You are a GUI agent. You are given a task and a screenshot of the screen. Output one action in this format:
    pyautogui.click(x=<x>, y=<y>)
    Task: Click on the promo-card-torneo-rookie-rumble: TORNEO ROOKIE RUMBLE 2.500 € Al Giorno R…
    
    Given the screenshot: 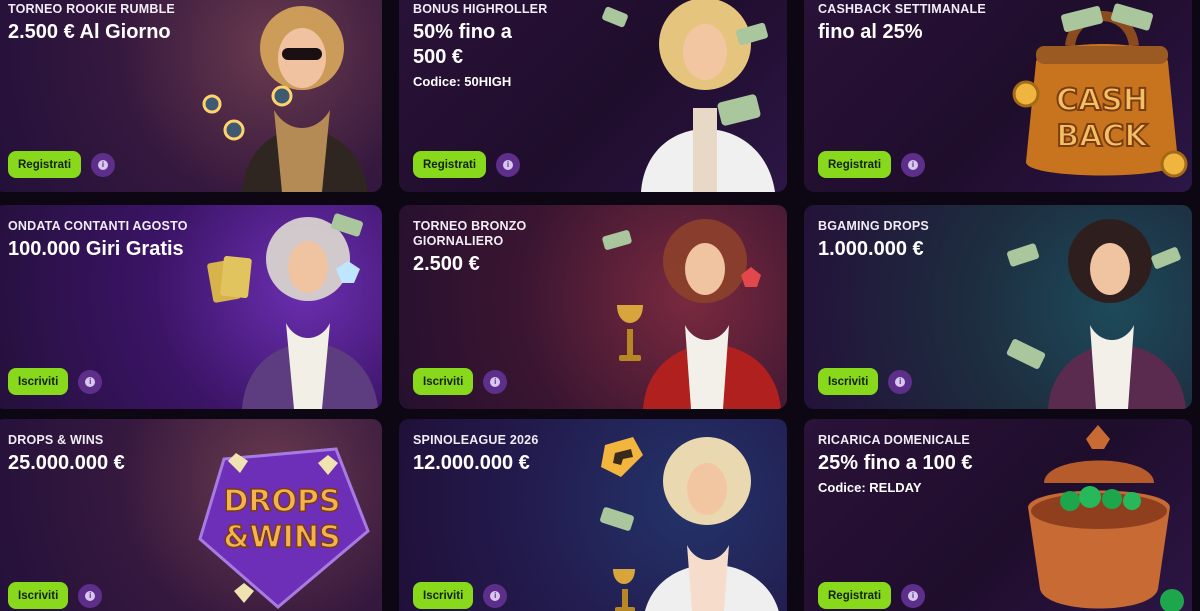 What is the action you would take?
    pyautogui.click(x=191, y=96)
    